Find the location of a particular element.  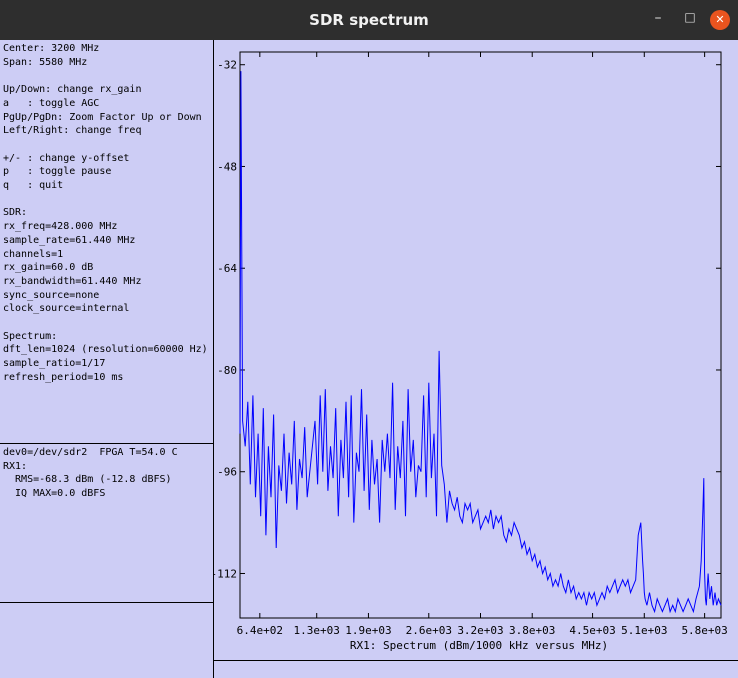

close-icon: ✕ is located at coordinates (720, 20).